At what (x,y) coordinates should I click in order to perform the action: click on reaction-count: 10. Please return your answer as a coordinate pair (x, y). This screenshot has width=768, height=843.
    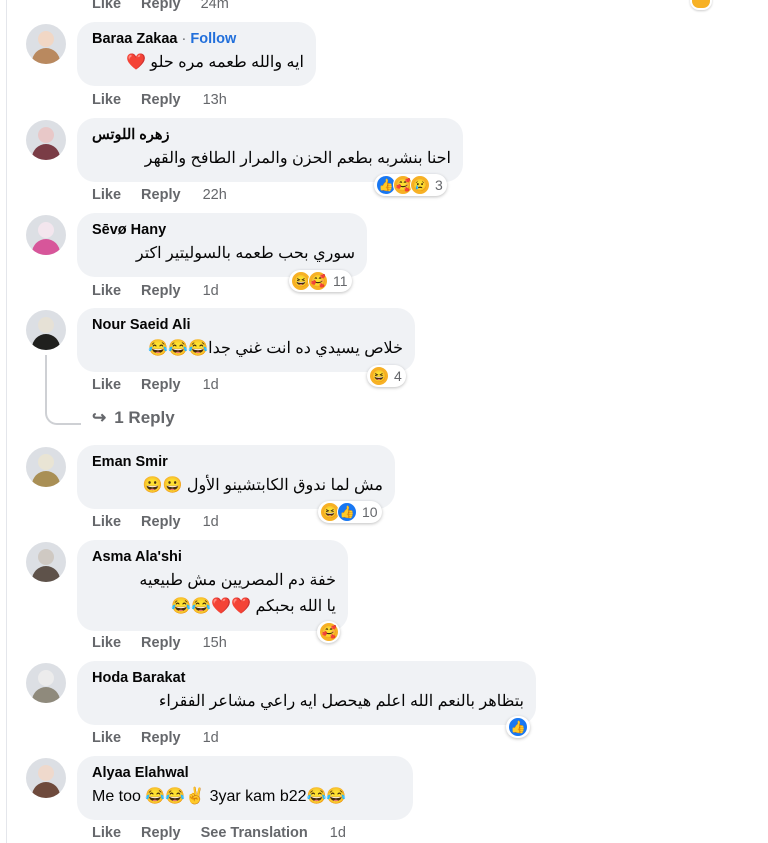
    Looking at the image, I should click on (370, 512).